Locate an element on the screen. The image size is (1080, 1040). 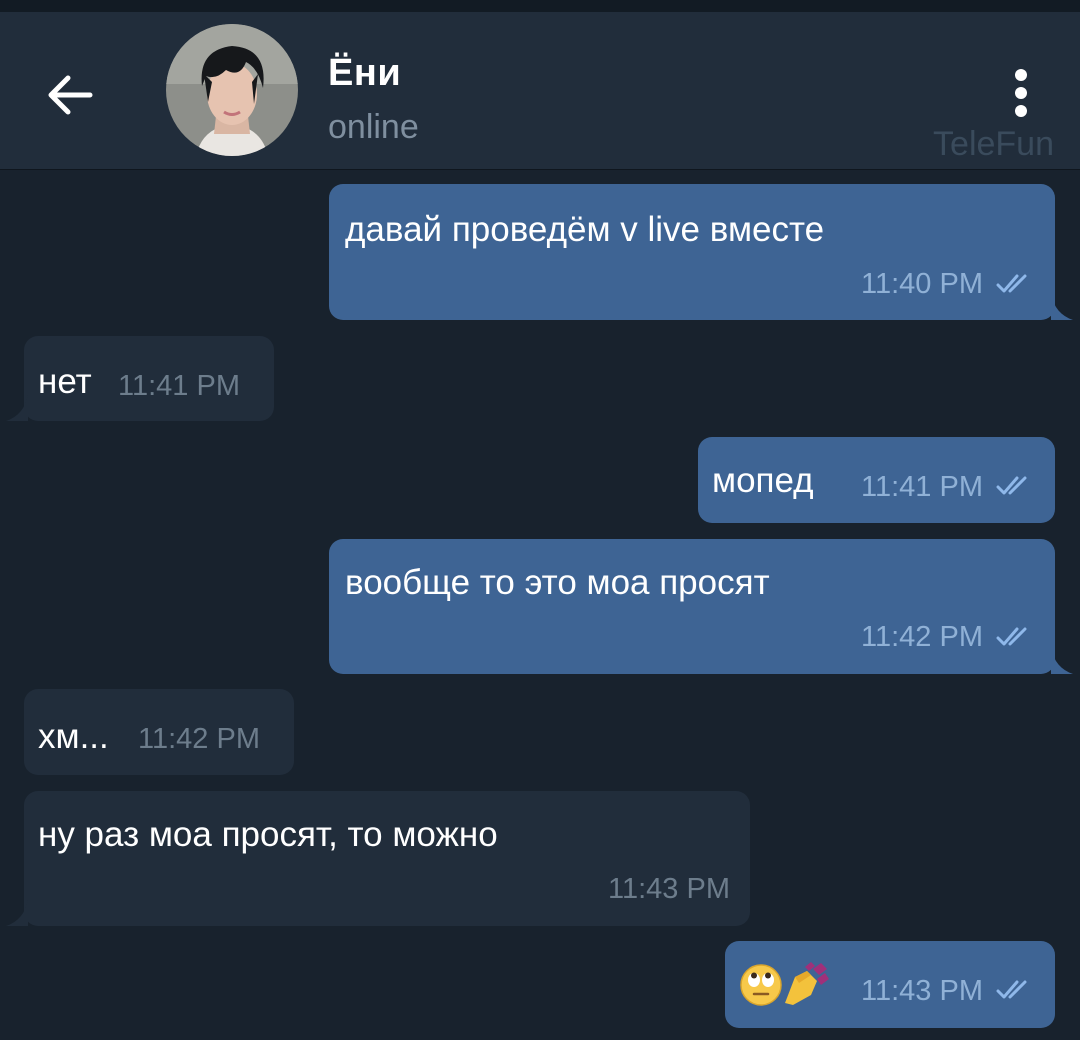
message-outgoing: вообще то это моа просят 11:42 PM is located at coordinates (692, 606).